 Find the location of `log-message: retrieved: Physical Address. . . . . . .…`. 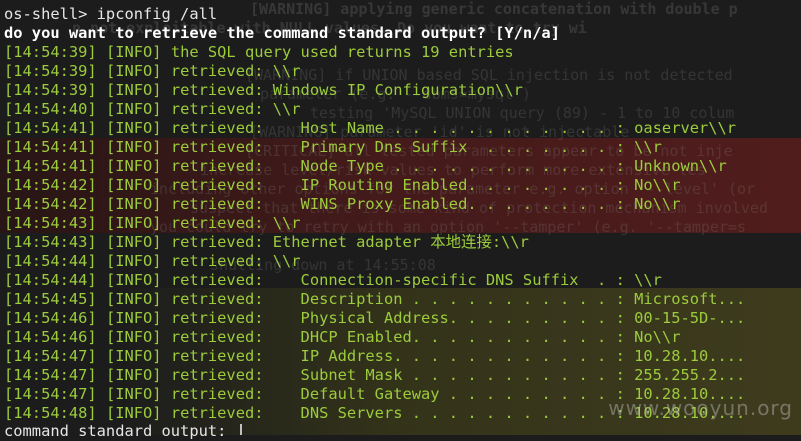

log-message: retrieved: Physical Address. . . . . . .… is located at coordinates (453, 318).